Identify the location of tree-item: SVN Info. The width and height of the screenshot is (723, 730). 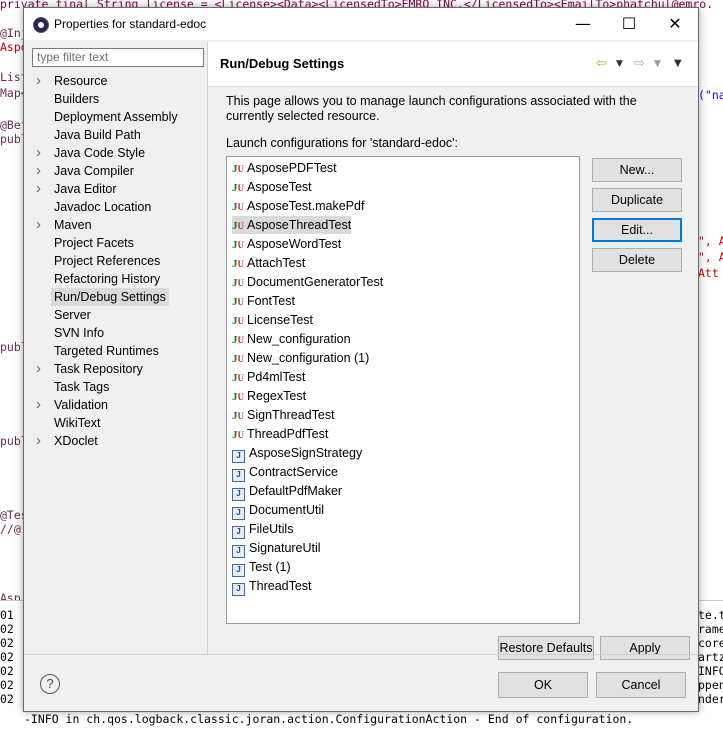
(115, 333).